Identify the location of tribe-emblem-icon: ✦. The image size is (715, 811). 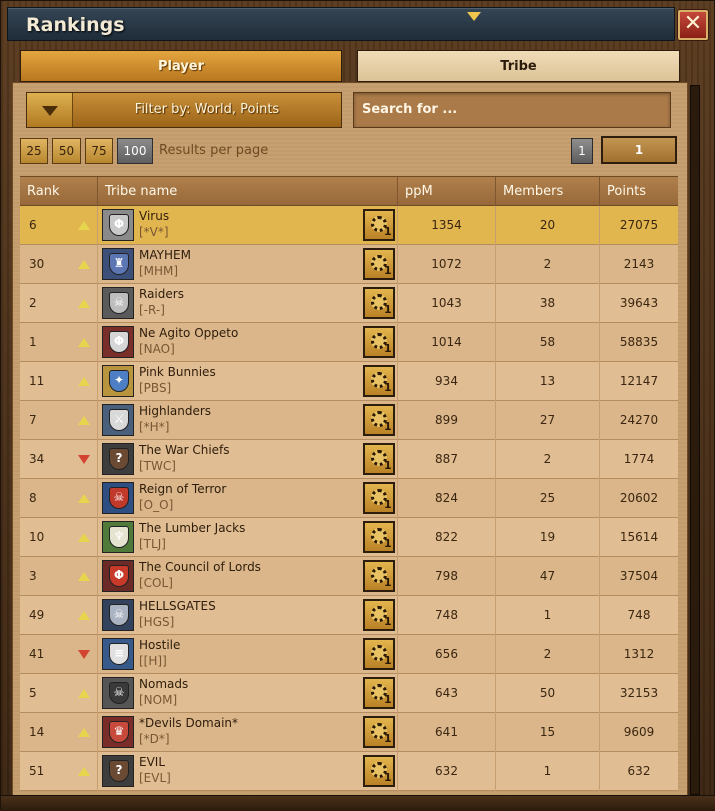
(118, 381).